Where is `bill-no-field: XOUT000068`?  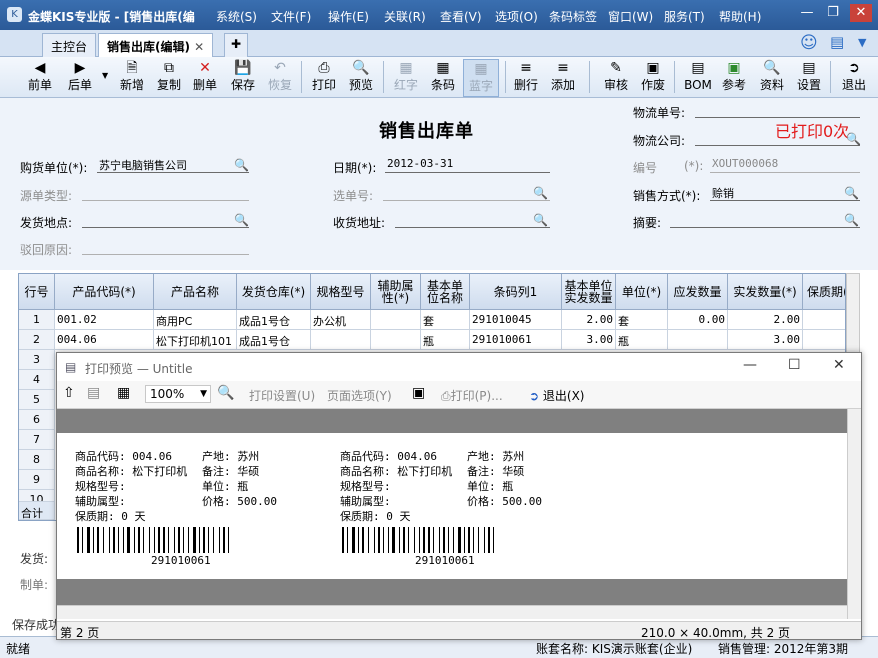 bill-no-field: XOUT000068 is located at coordinates (785, 165).